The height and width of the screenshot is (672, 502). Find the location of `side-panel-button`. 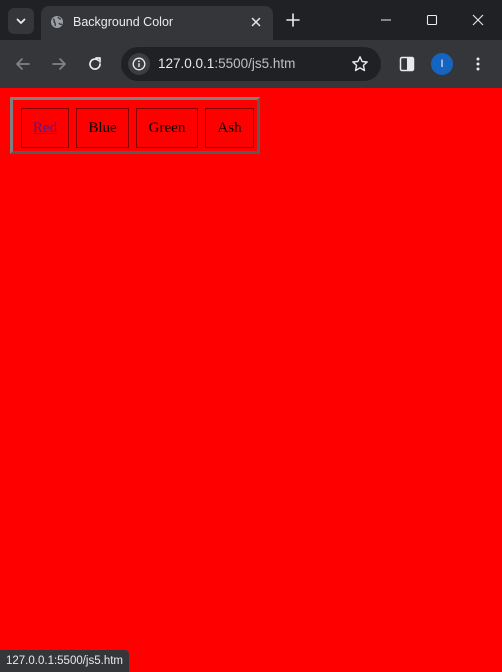

side-panel-button is located at coordinates (407, 64).